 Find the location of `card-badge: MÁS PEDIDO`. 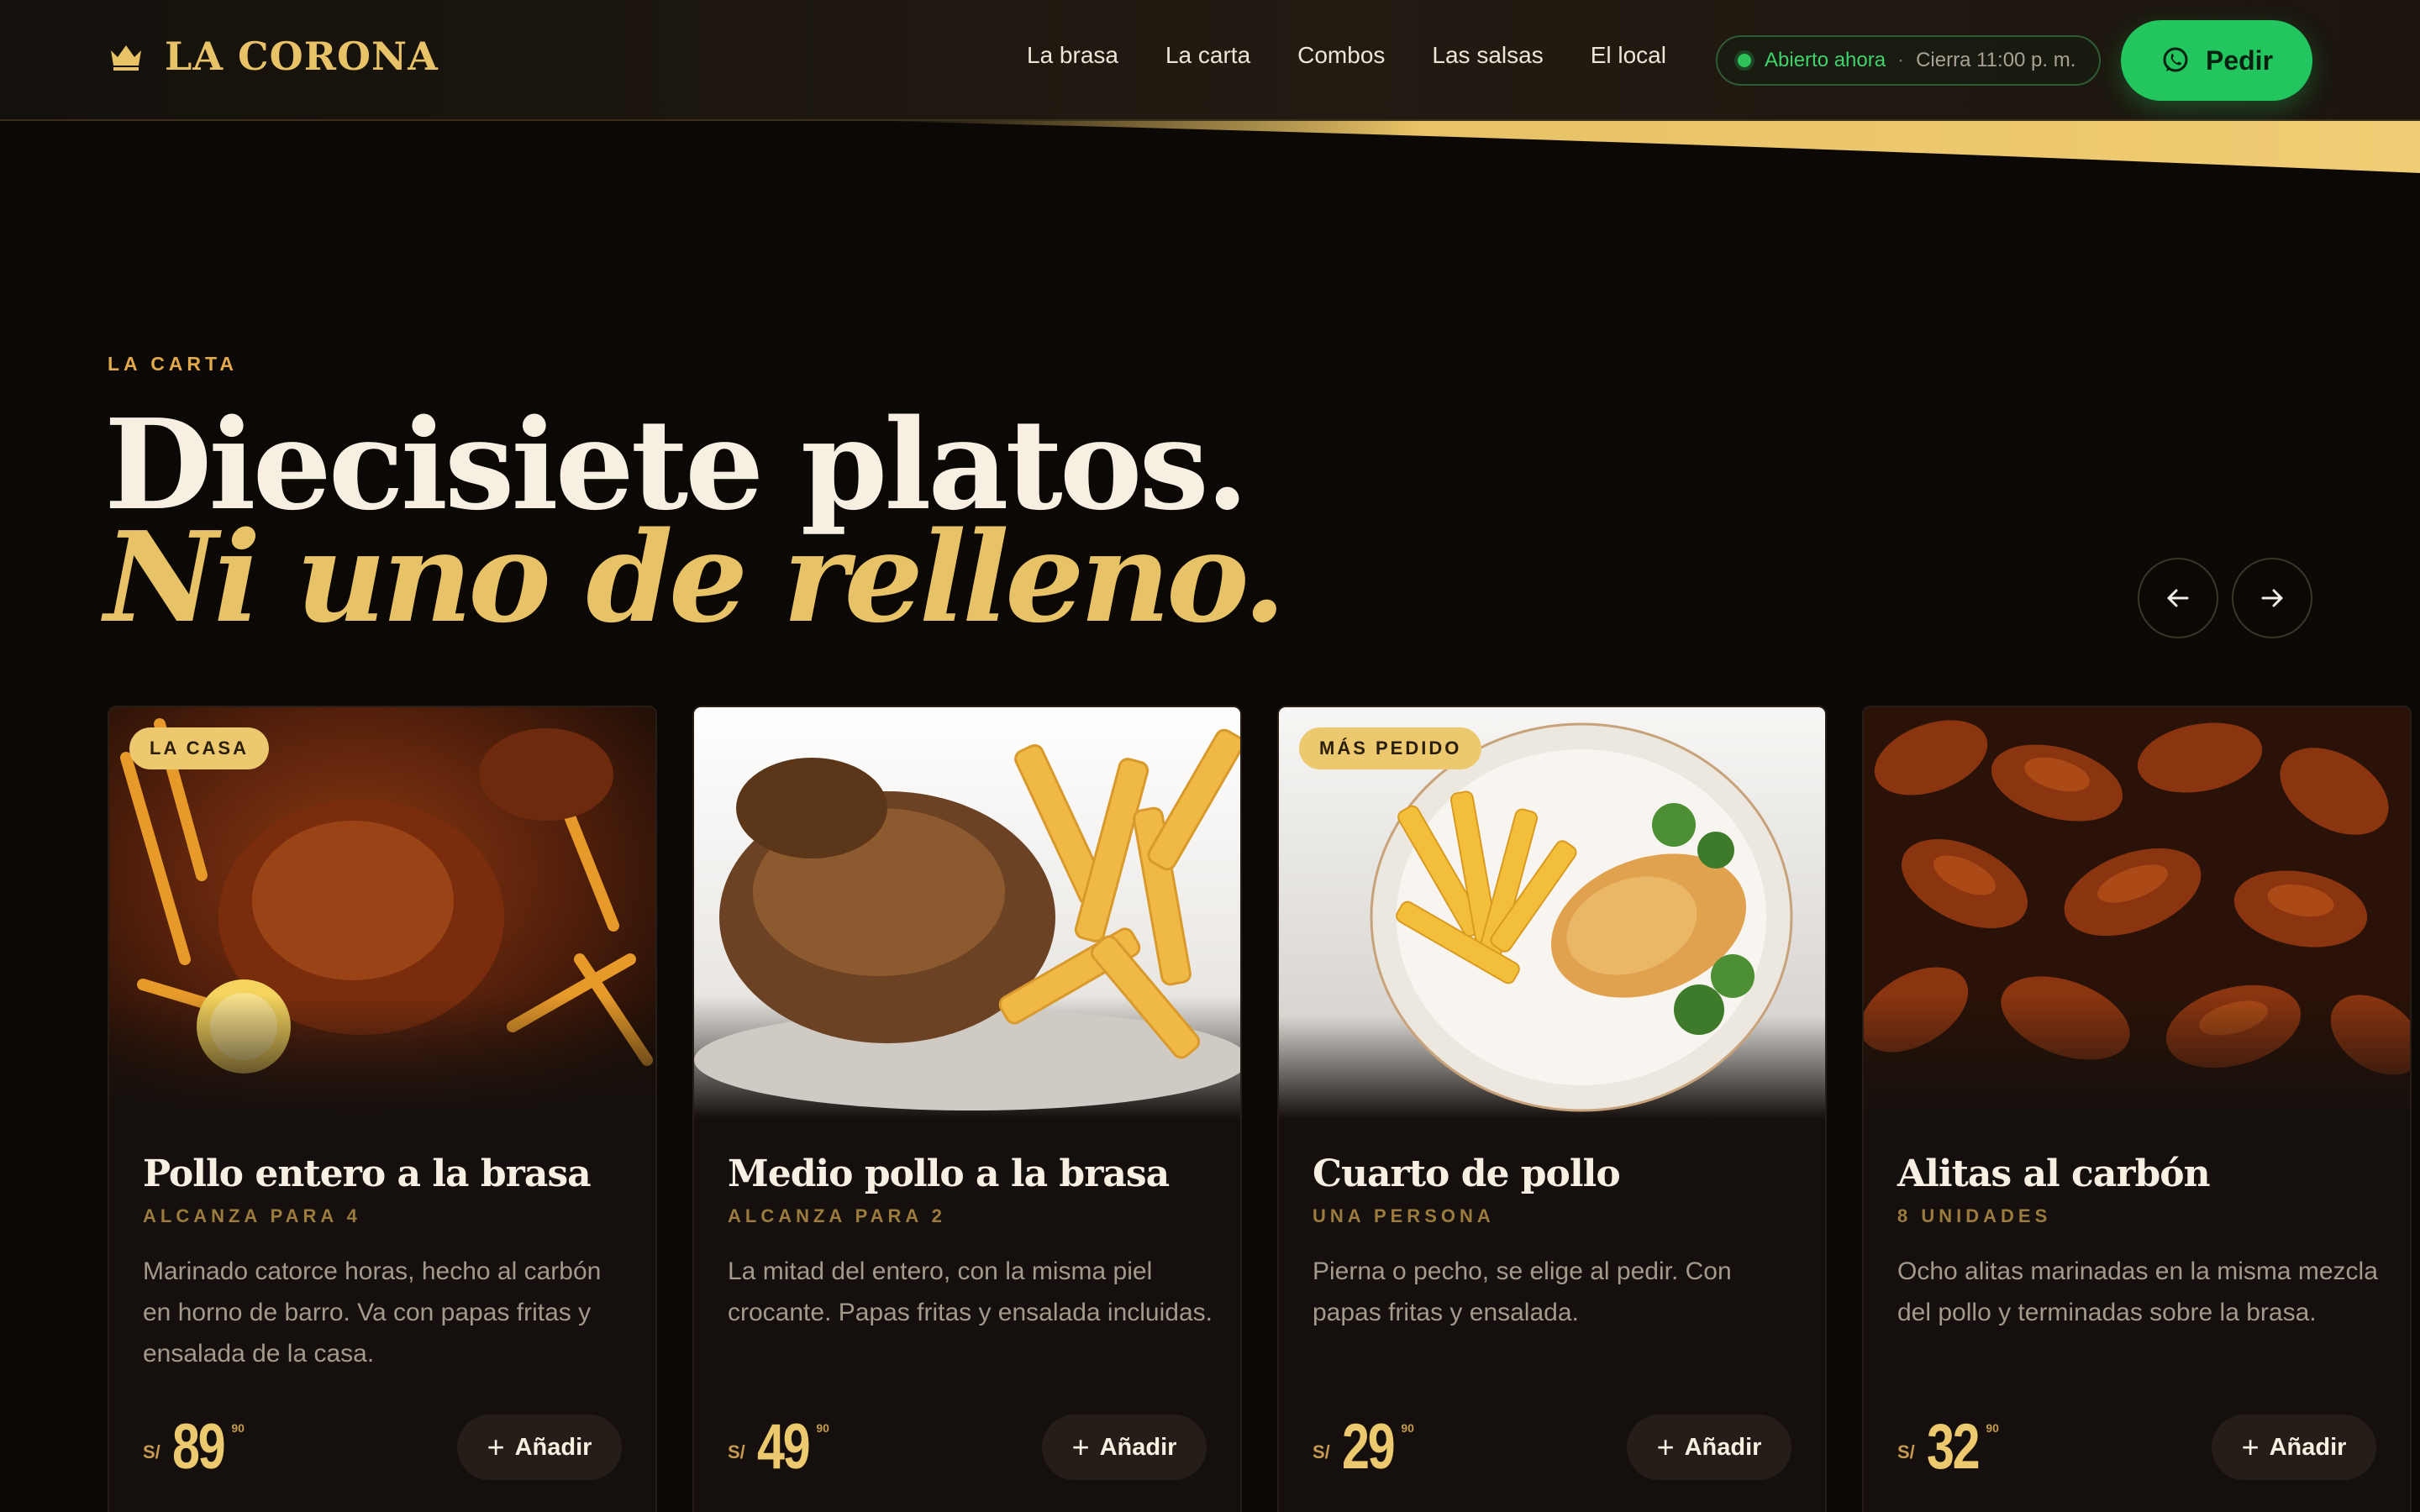

card-badge: MÁS PEDIDO is located at coordinates (1390, 748).